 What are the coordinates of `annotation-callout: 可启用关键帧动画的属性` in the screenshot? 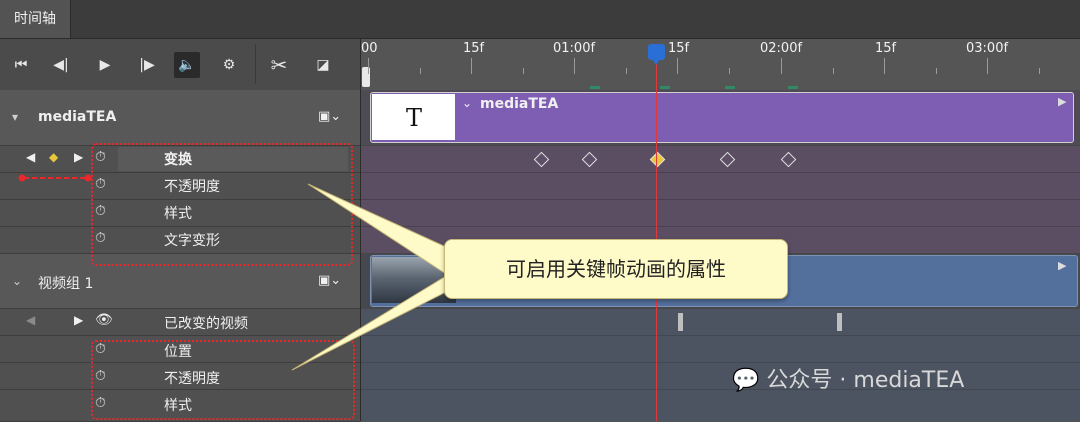 It's located at (616, 269).